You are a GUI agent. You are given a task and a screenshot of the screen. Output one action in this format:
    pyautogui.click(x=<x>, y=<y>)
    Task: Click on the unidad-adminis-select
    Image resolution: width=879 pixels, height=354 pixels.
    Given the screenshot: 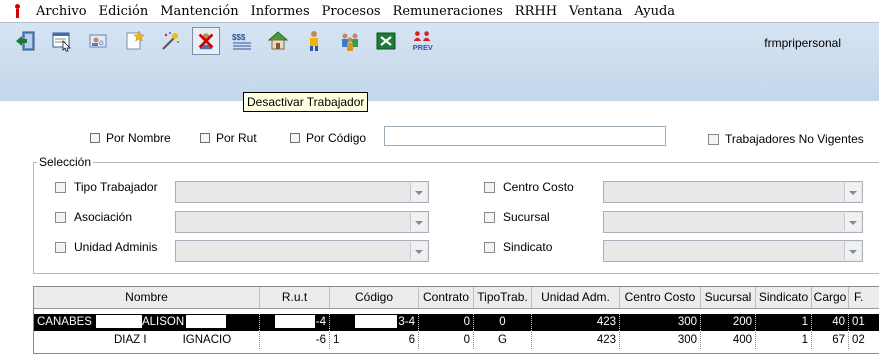 What is the action you would take?
    pyautogui.click(x=302, y=251)
    